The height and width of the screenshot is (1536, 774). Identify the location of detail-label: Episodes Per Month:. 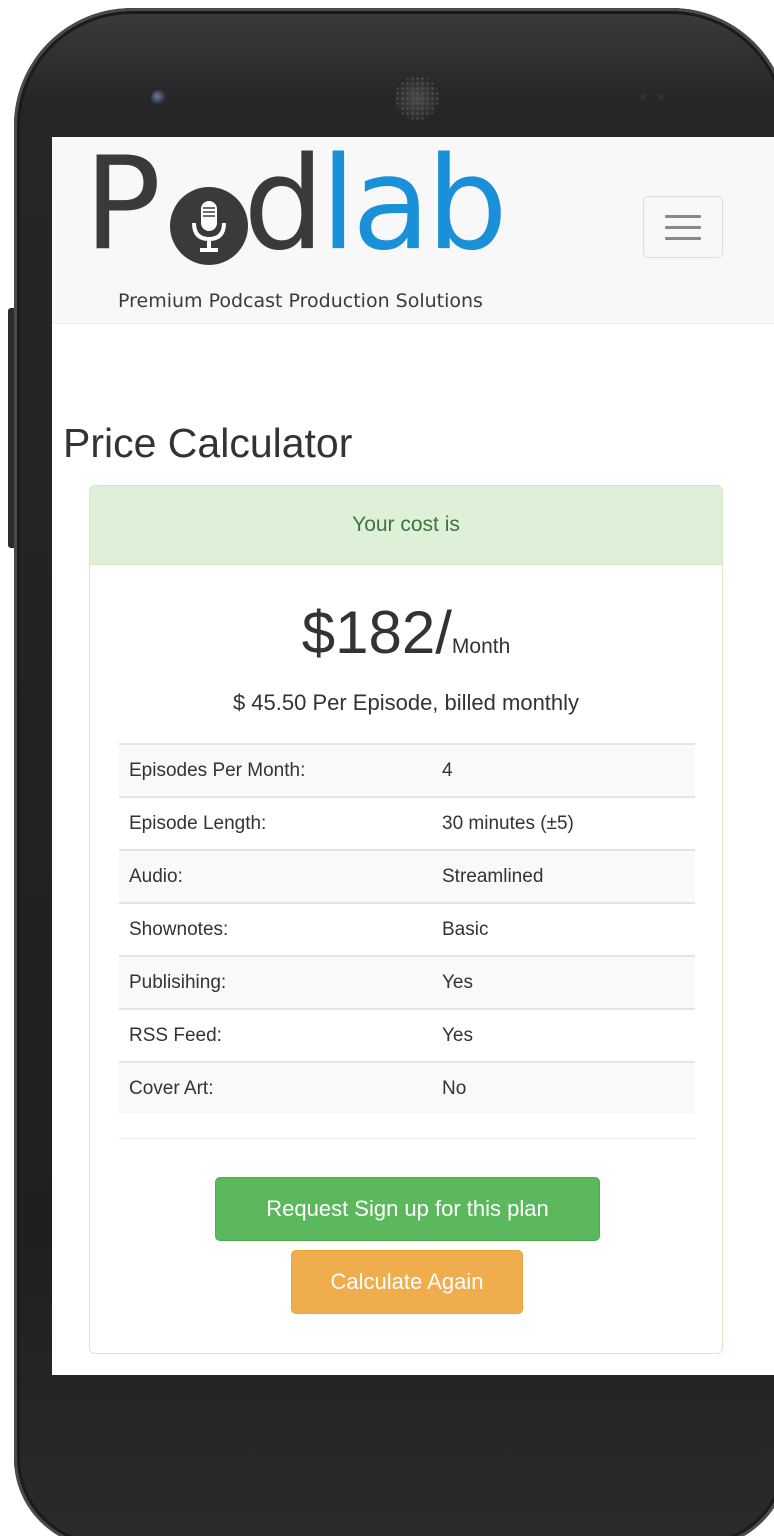
(280, 770).